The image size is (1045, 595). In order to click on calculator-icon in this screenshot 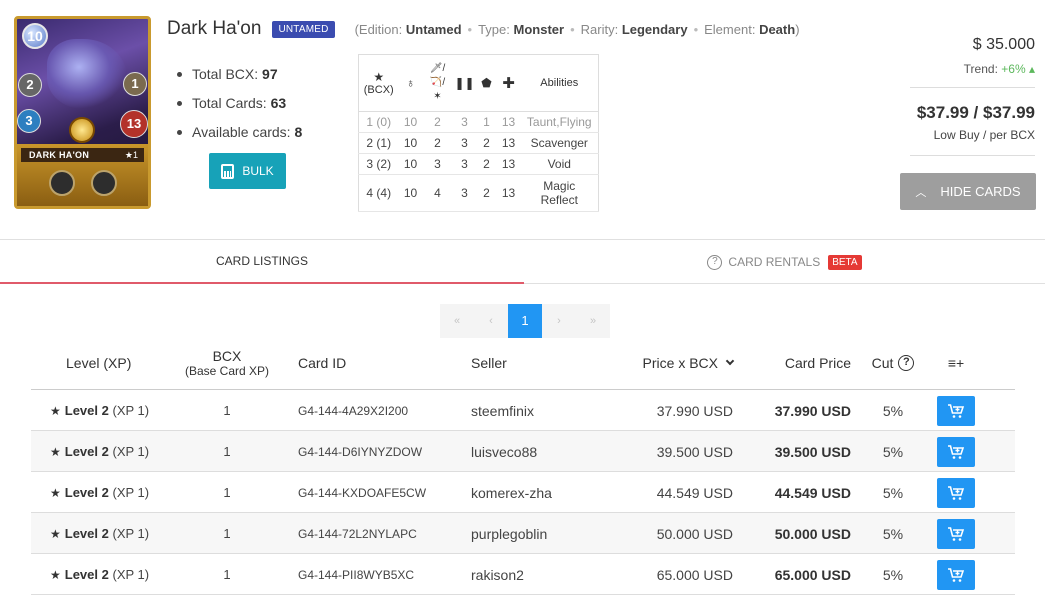, I will do `click(228, 171)`.